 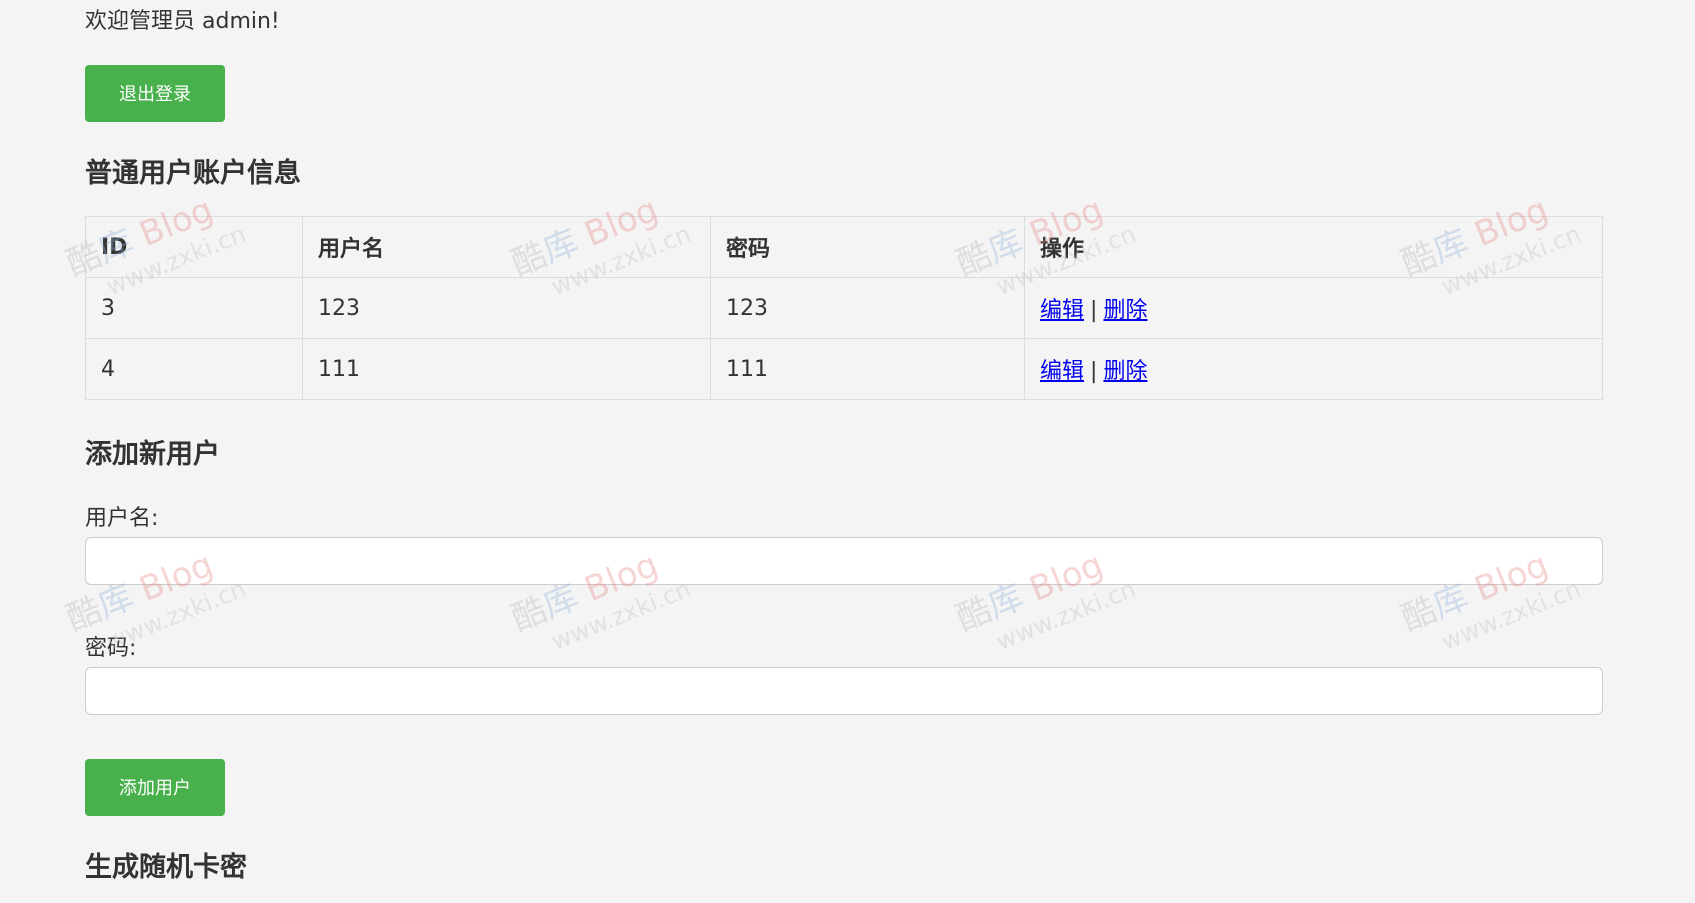 I want to click on table-row: 4 111 111 编辑 | 删除, so click(x=844, y=369).